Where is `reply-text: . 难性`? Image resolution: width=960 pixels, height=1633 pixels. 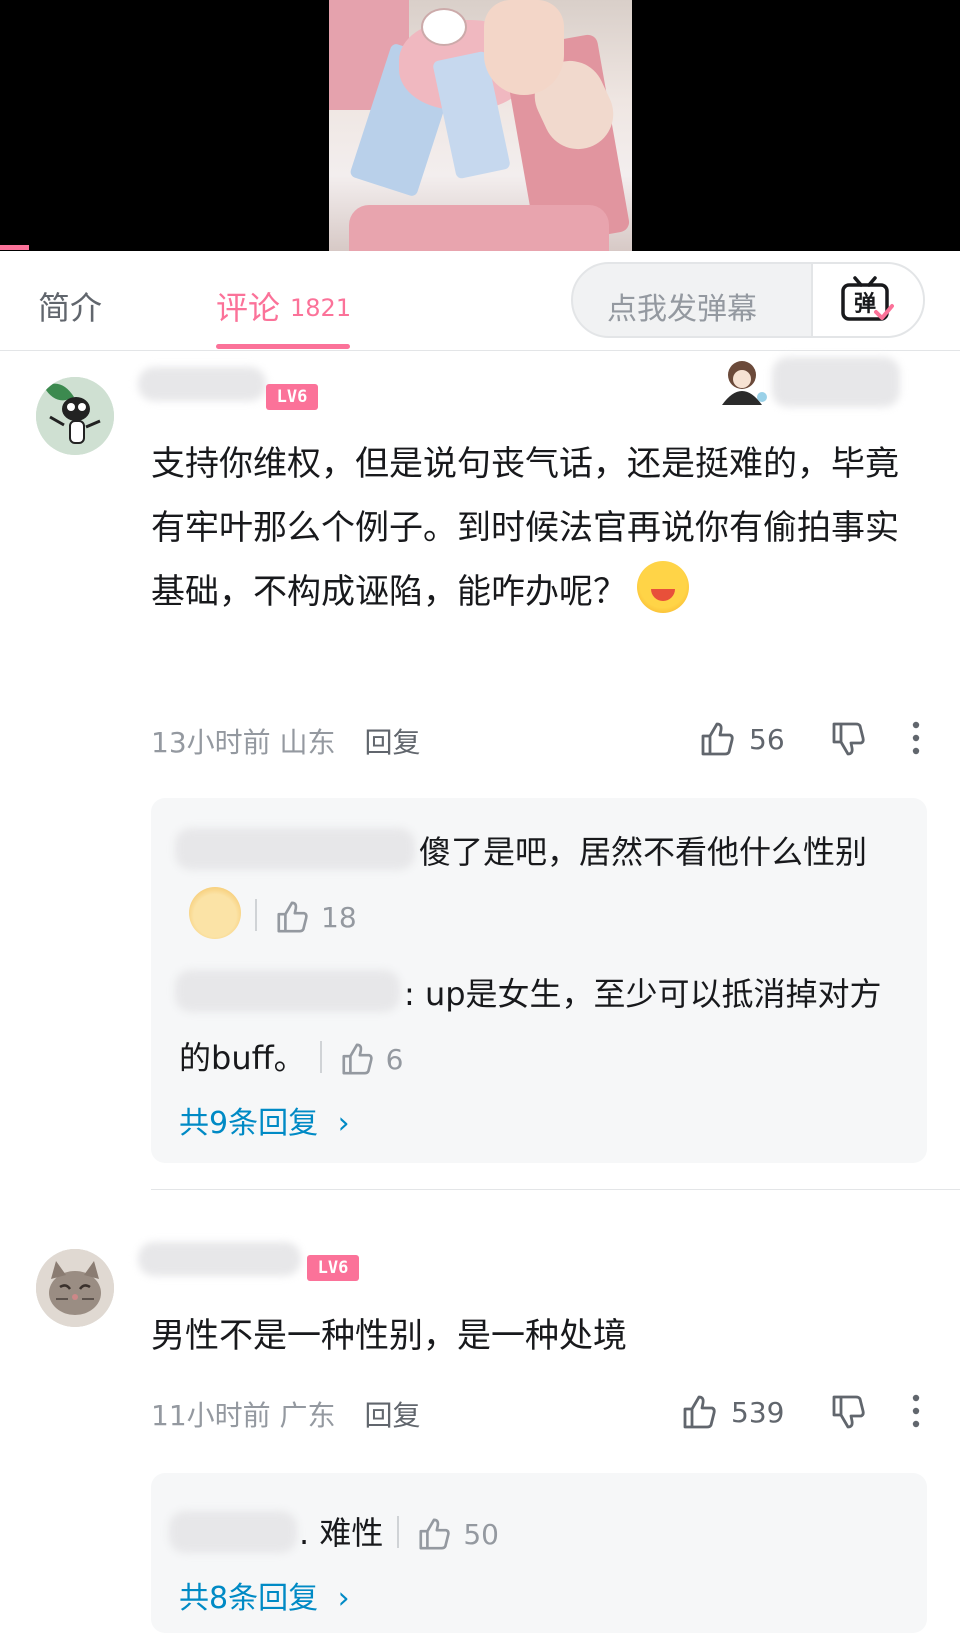 reply-text: . 难性 is located at coordinates (341, 1533).